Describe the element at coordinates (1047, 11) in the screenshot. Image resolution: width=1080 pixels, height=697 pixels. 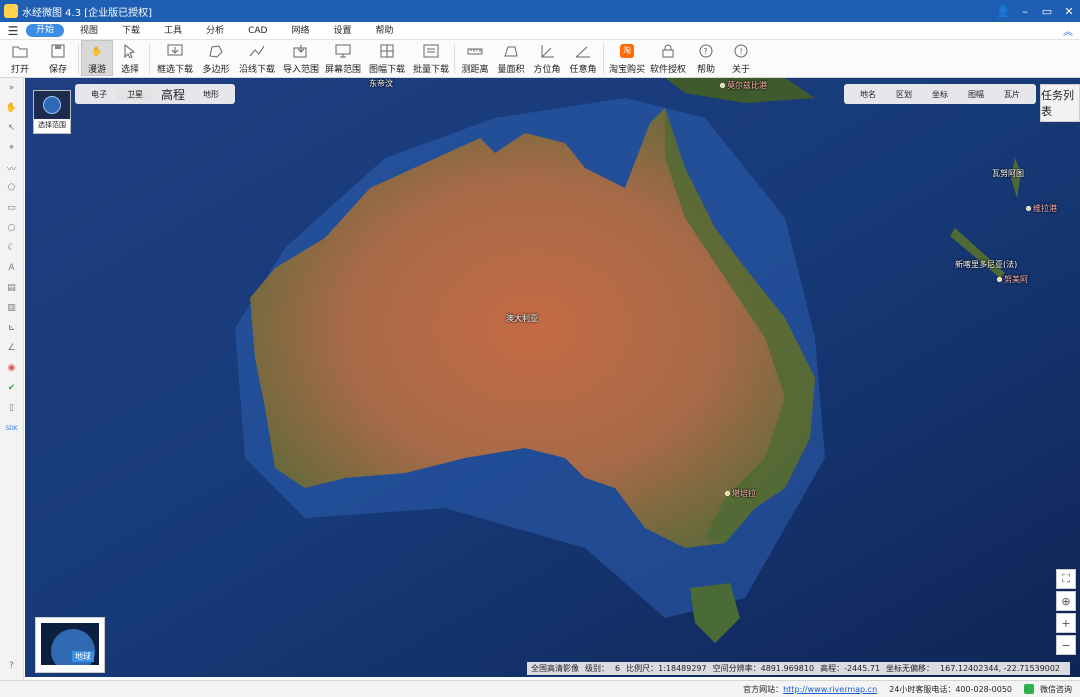
I see `maximize-button: ▭` at that location.